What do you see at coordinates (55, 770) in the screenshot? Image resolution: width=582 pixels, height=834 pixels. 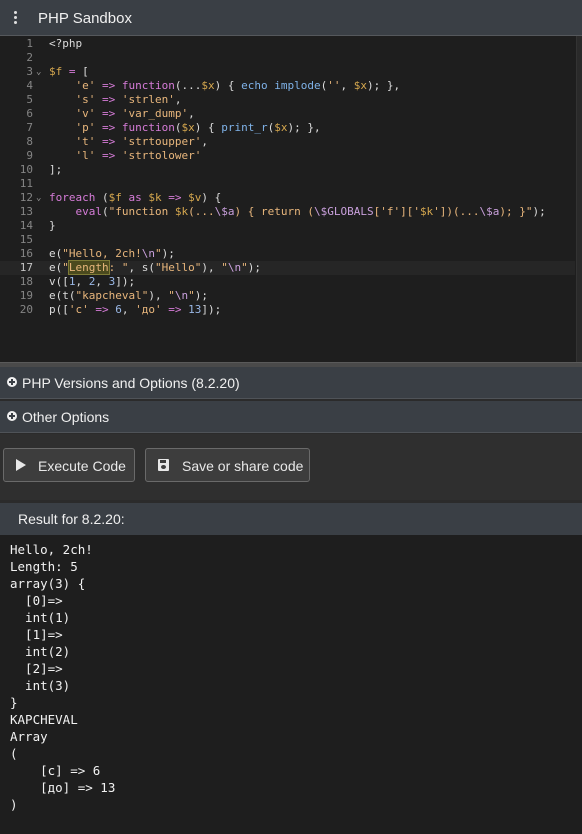 I see `output-line: [c] => 6` at bounding box center [55, 770].